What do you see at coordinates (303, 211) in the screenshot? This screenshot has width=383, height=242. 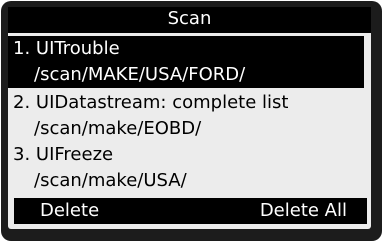 I see `delete-all-button: Delete All` at bounding box center [303, 211].